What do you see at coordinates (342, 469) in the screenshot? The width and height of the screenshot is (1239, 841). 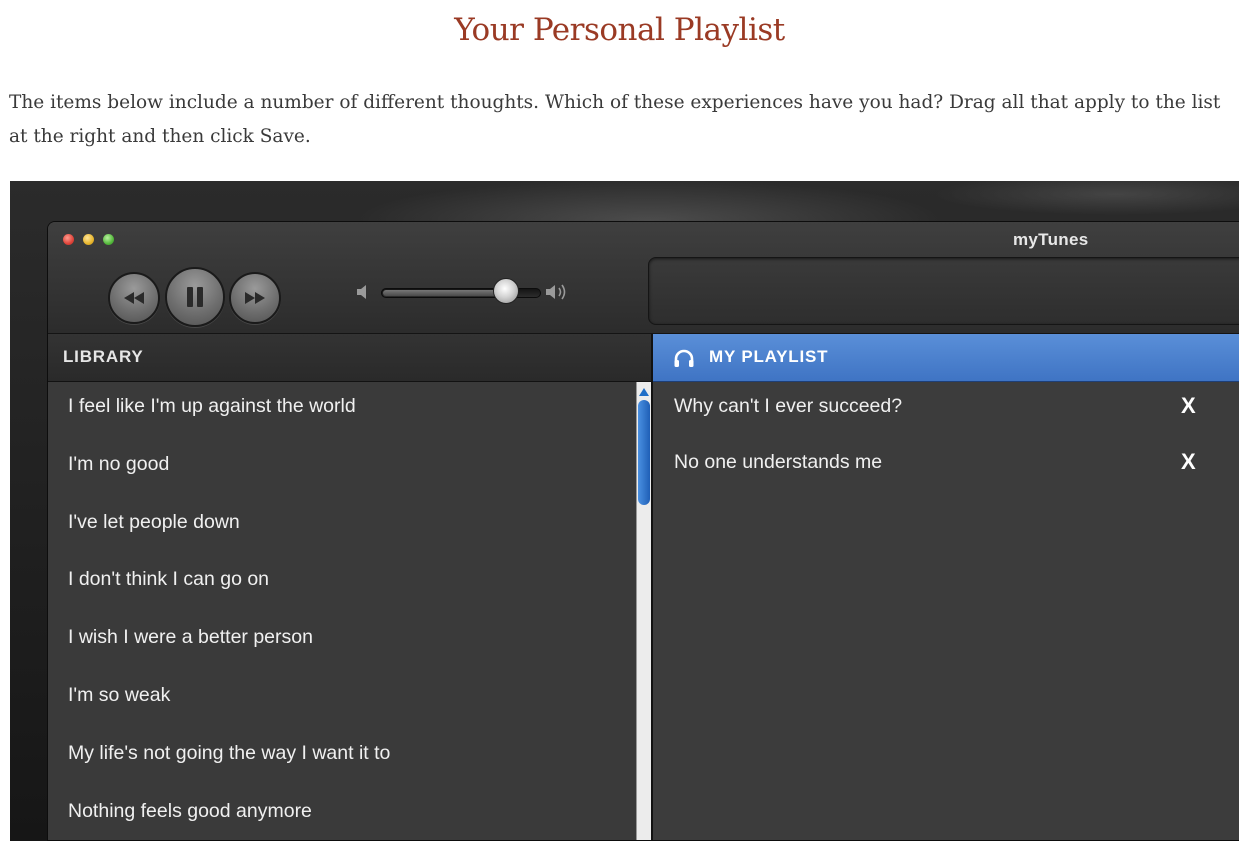 I see `library-item: I'm no good` at bounding box center [342, 469].